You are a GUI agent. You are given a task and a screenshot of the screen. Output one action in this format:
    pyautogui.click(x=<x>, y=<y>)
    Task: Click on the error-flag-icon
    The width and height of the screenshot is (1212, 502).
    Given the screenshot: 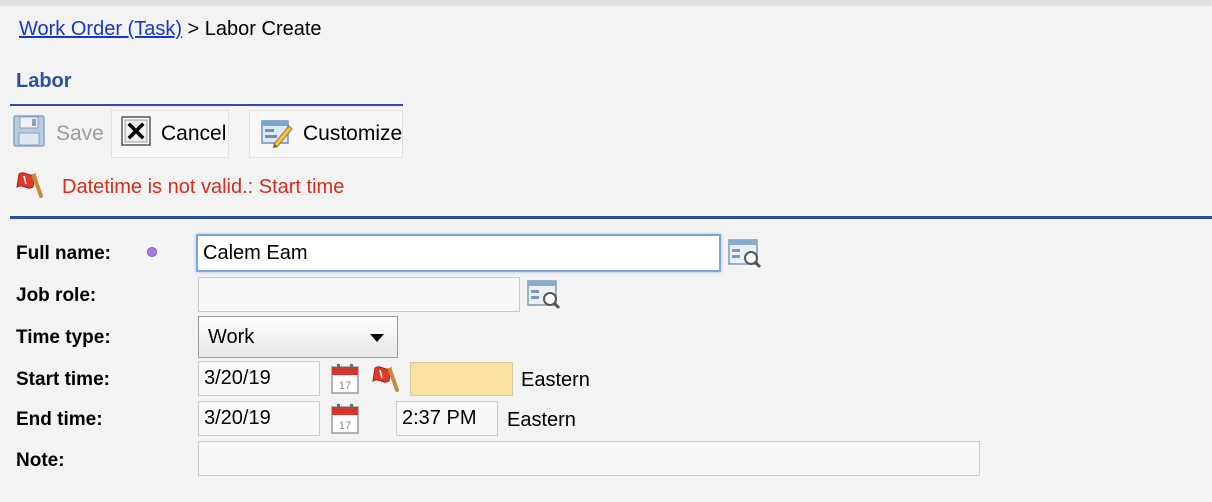 What is the action you would take?
    pyautogui.click(x=30, y=187)
    